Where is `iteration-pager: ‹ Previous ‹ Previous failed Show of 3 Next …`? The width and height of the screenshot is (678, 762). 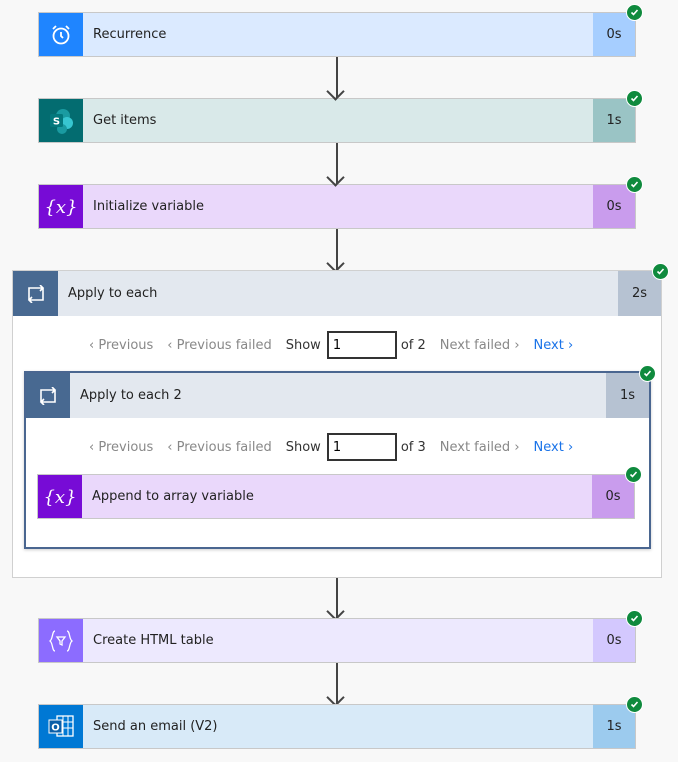
iteration-pager: ‹ Previous ‹ Previous failed Show of 3 Next … is located at coordinates (331, 447).